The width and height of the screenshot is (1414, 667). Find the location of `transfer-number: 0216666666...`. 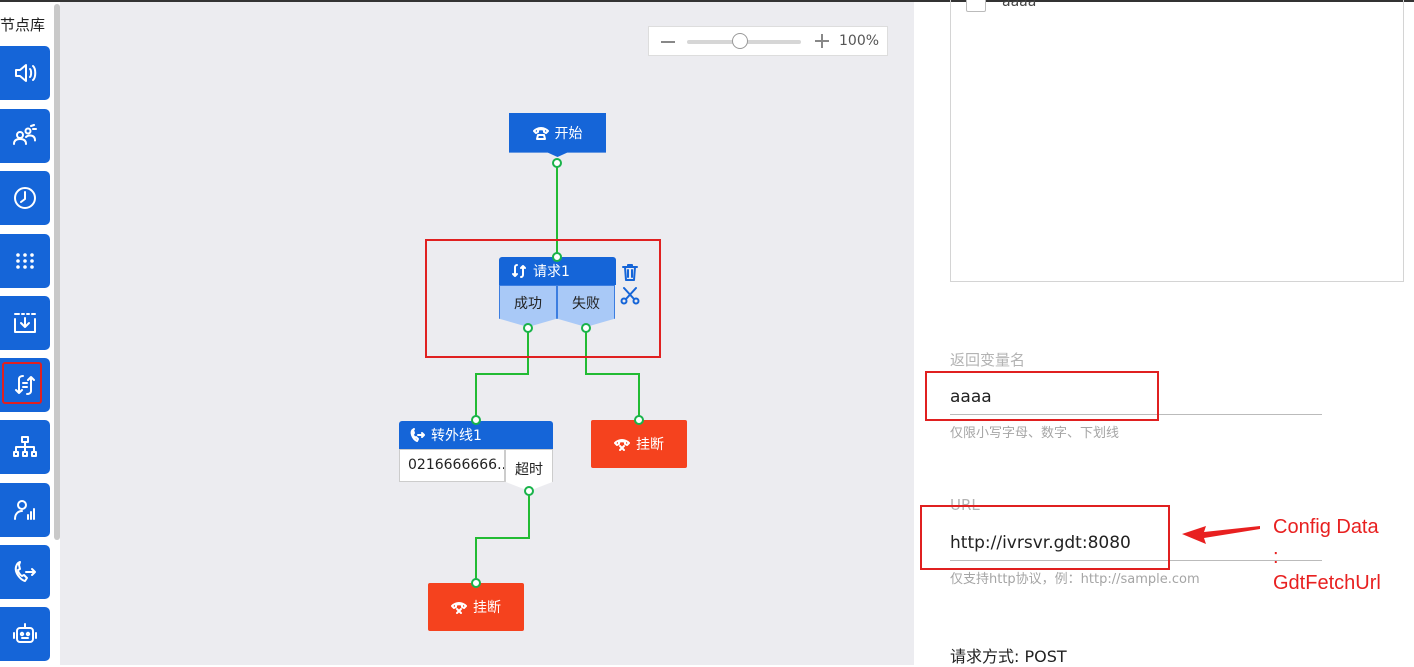

transfer-number: 0216666666... is located at coordinates (452, 465).